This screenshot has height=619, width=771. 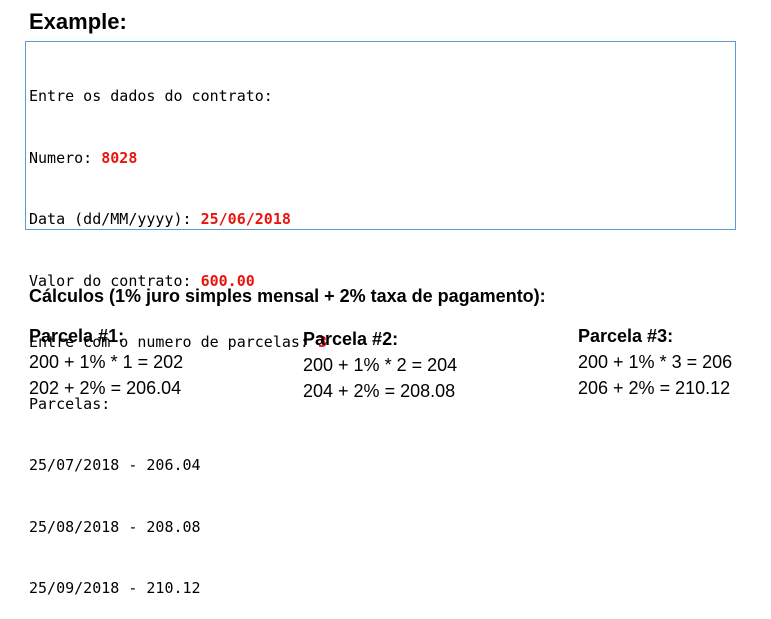 I want to click on installment-3-heading: Parcela #3:, so click(x=626, y=336).